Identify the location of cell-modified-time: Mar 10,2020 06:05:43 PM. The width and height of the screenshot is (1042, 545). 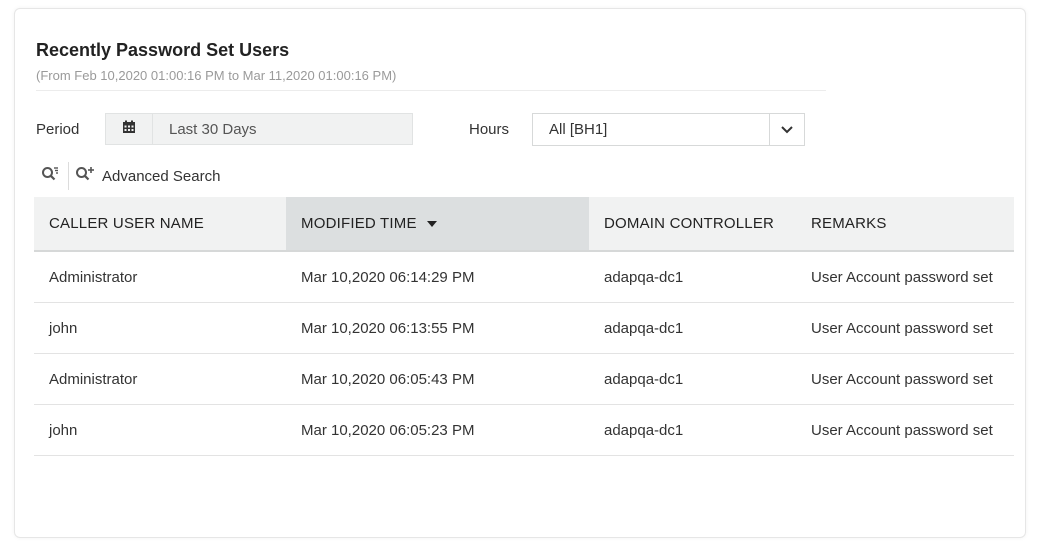
(437, 379).